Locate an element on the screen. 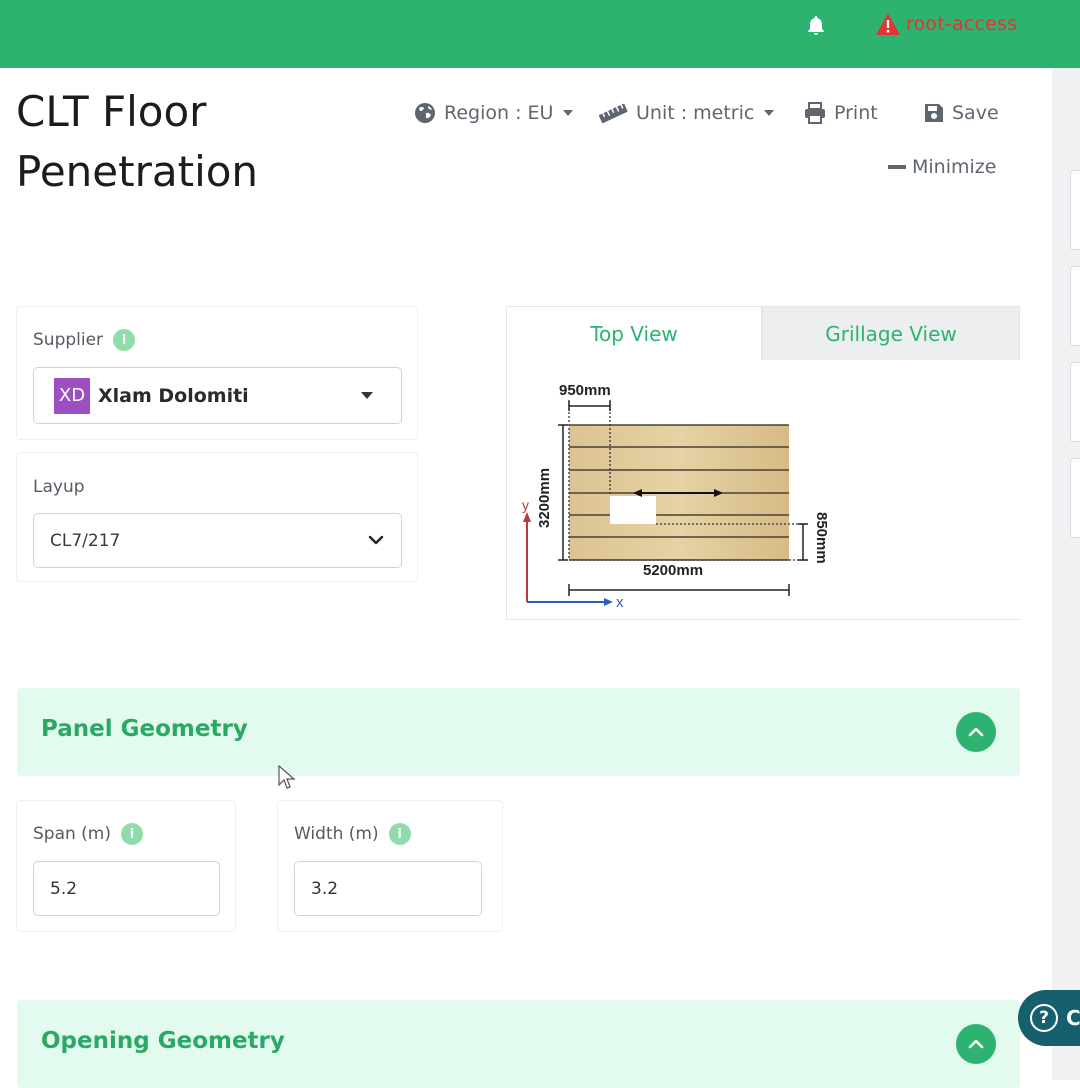  printer-icon is located at coordinates (815, 113).